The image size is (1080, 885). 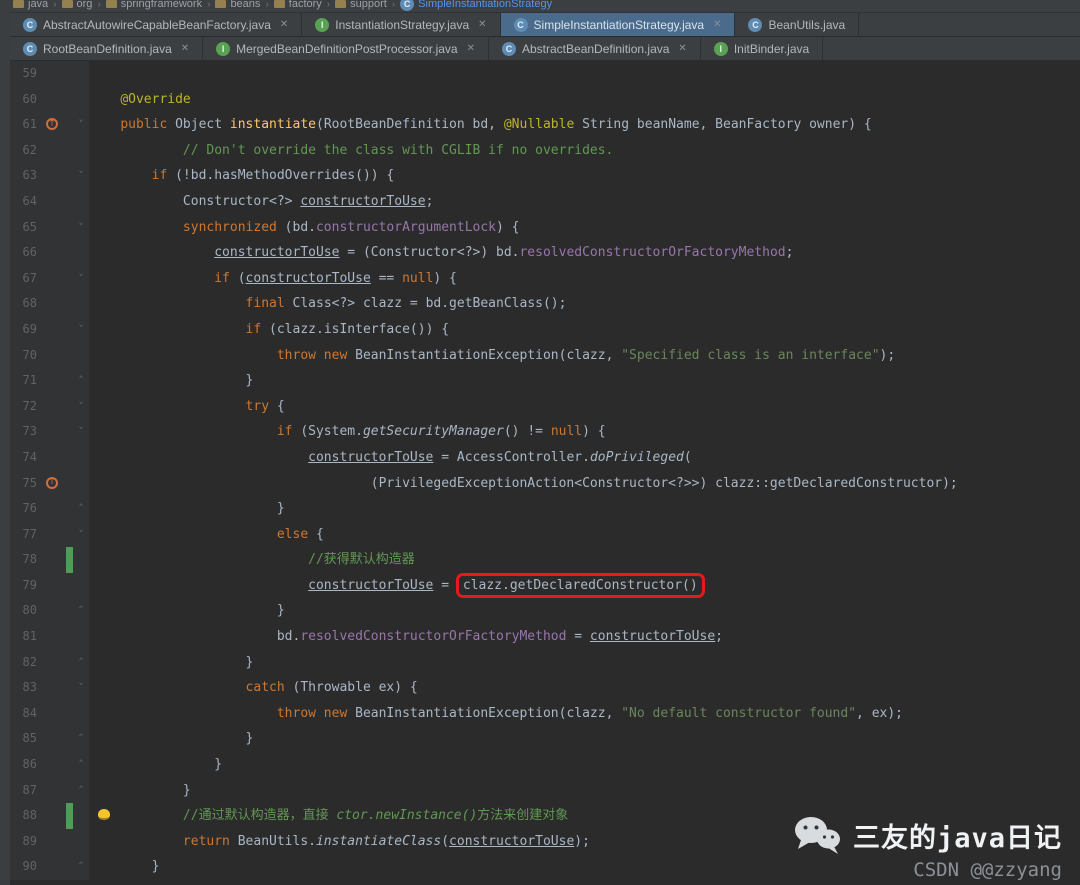 What do you see at coordinates (153, 5) in the screenshot?
I see `breadcrumb-item: springframework` at bounding box center [153, 5].